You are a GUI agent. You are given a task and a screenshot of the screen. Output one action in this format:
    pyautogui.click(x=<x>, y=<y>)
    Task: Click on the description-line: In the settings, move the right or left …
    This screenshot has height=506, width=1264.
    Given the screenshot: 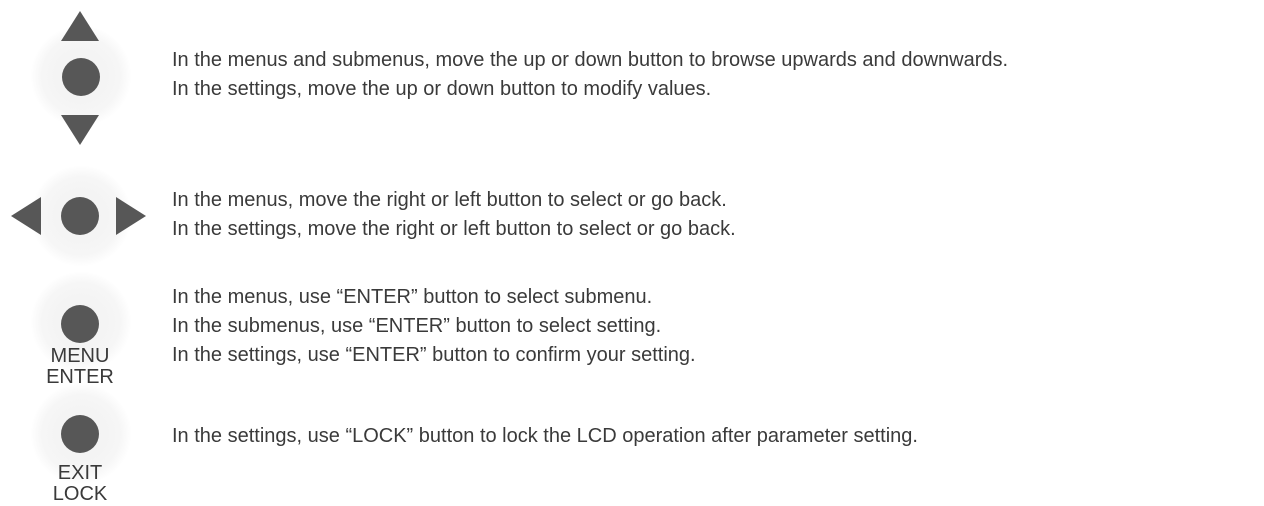 What is the action you would take?
    pyautogui.click(x=454, y=229)
    